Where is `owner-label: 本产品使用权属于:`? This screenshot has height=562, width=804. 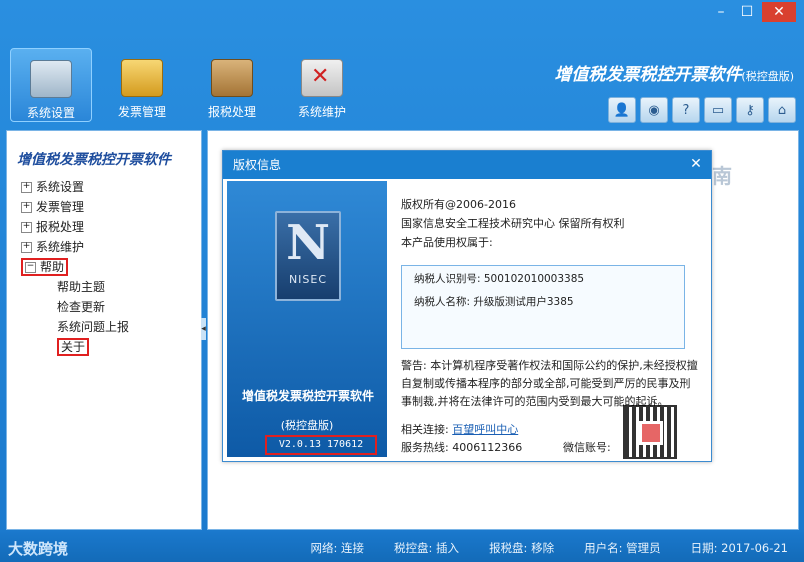
owner-label: 本产品使用权属于: is located at coordinates (447, 242).